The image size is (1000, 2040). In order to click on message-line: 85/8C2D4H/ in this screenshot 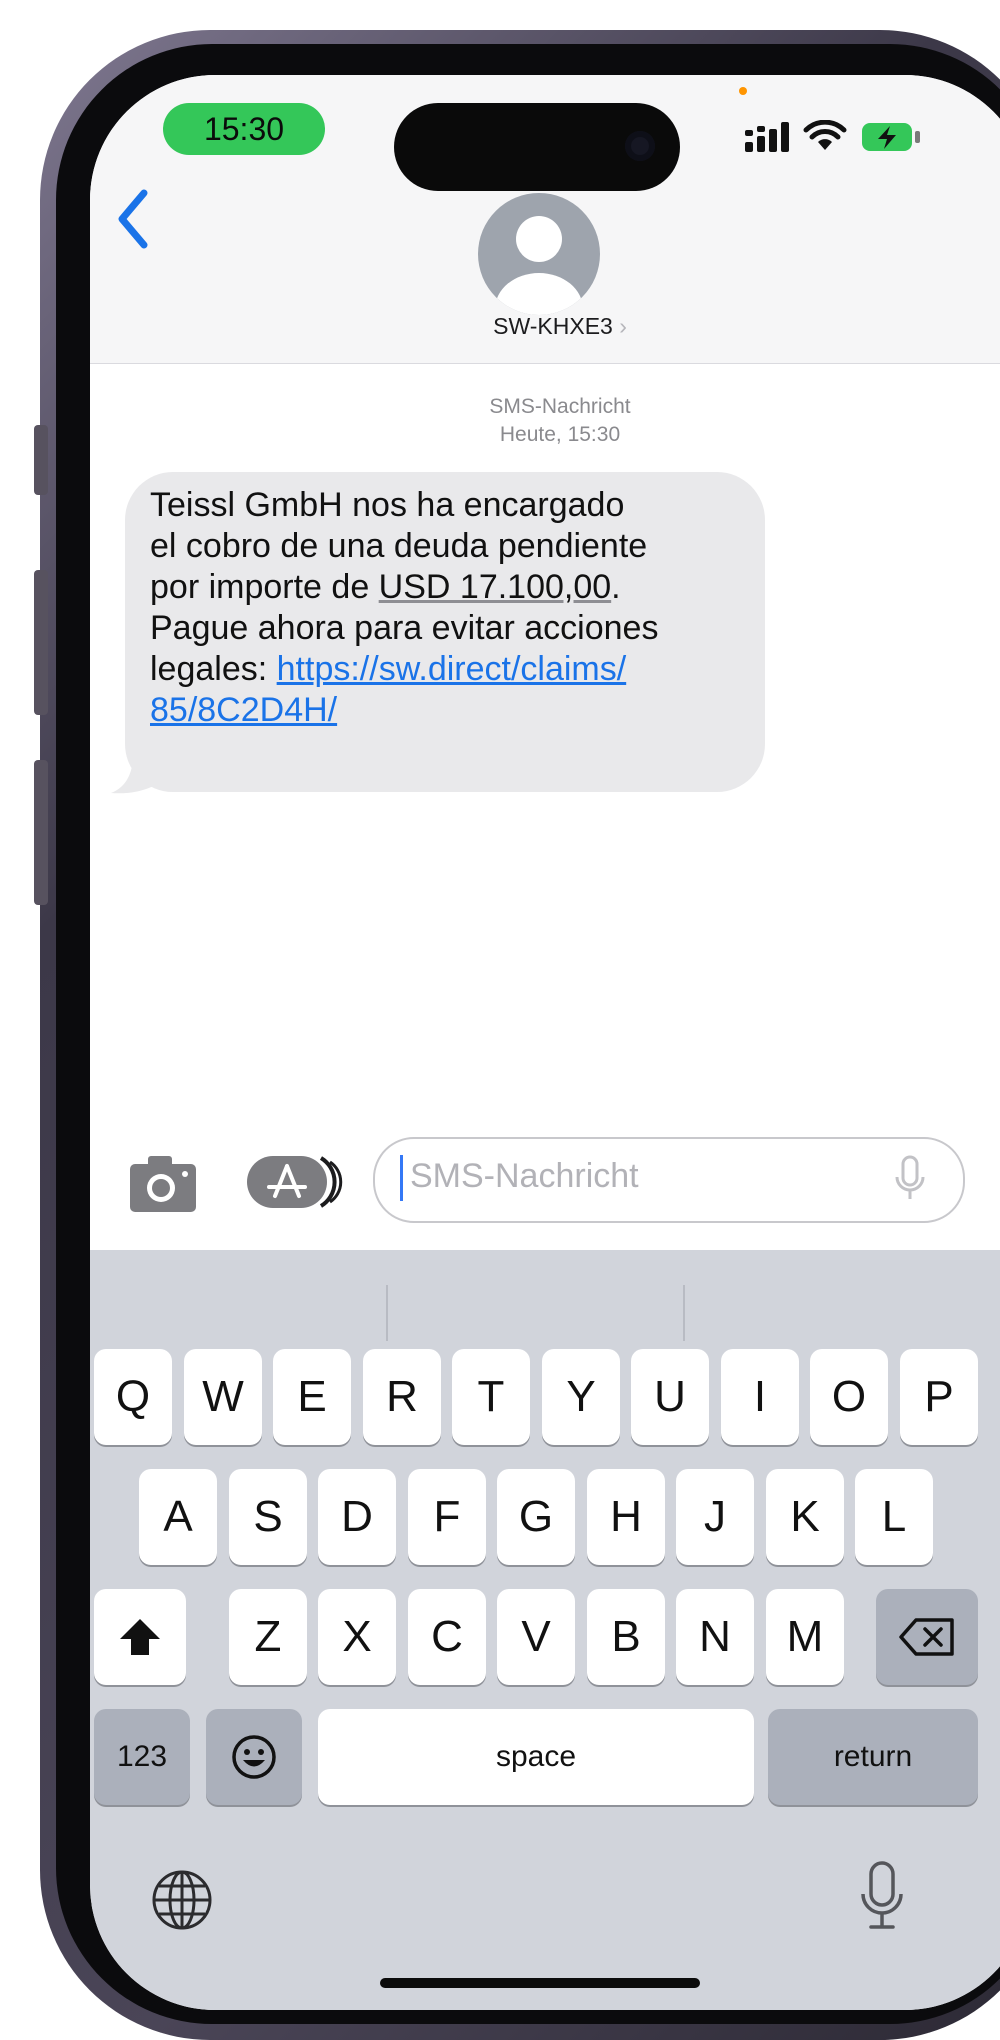, I will do `click(460, 710)`.